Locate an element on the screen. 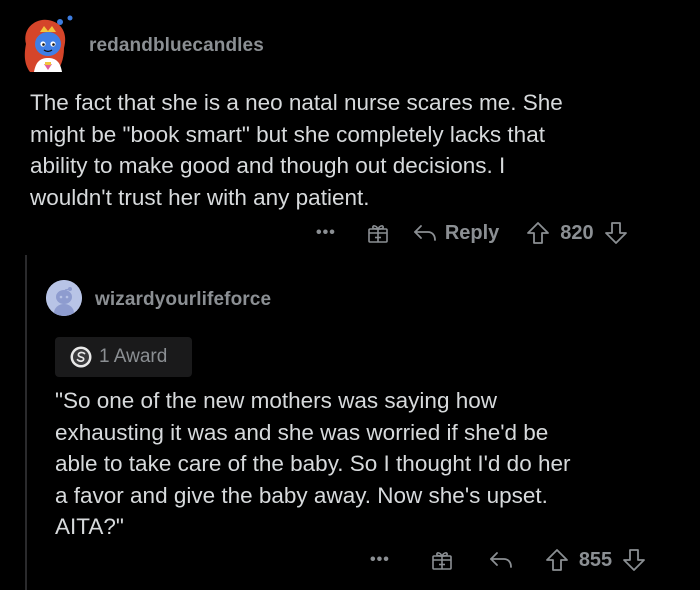 This screenshot has width=700, height=590. avatar is located at coordinates (48, 46).